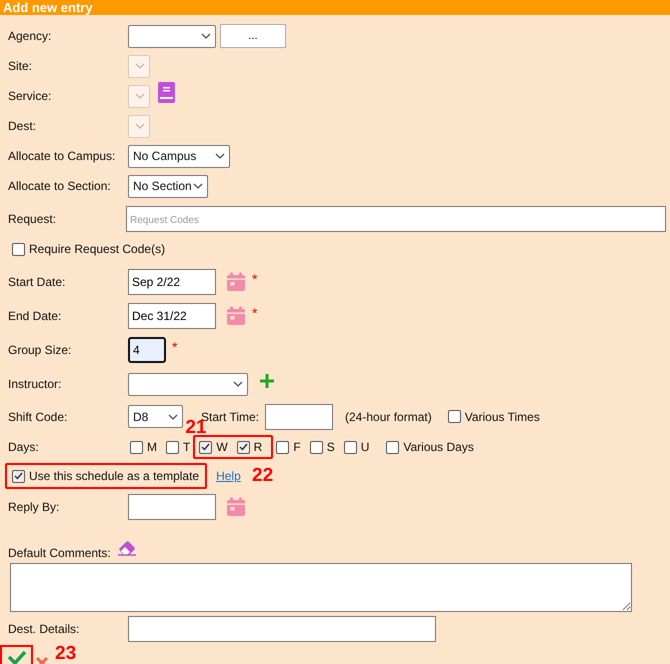 The image size is (670, 664). Describe the element at coordinates (388, 417) in the screenshot. I see `format-note: (24-hour format)` at that location.